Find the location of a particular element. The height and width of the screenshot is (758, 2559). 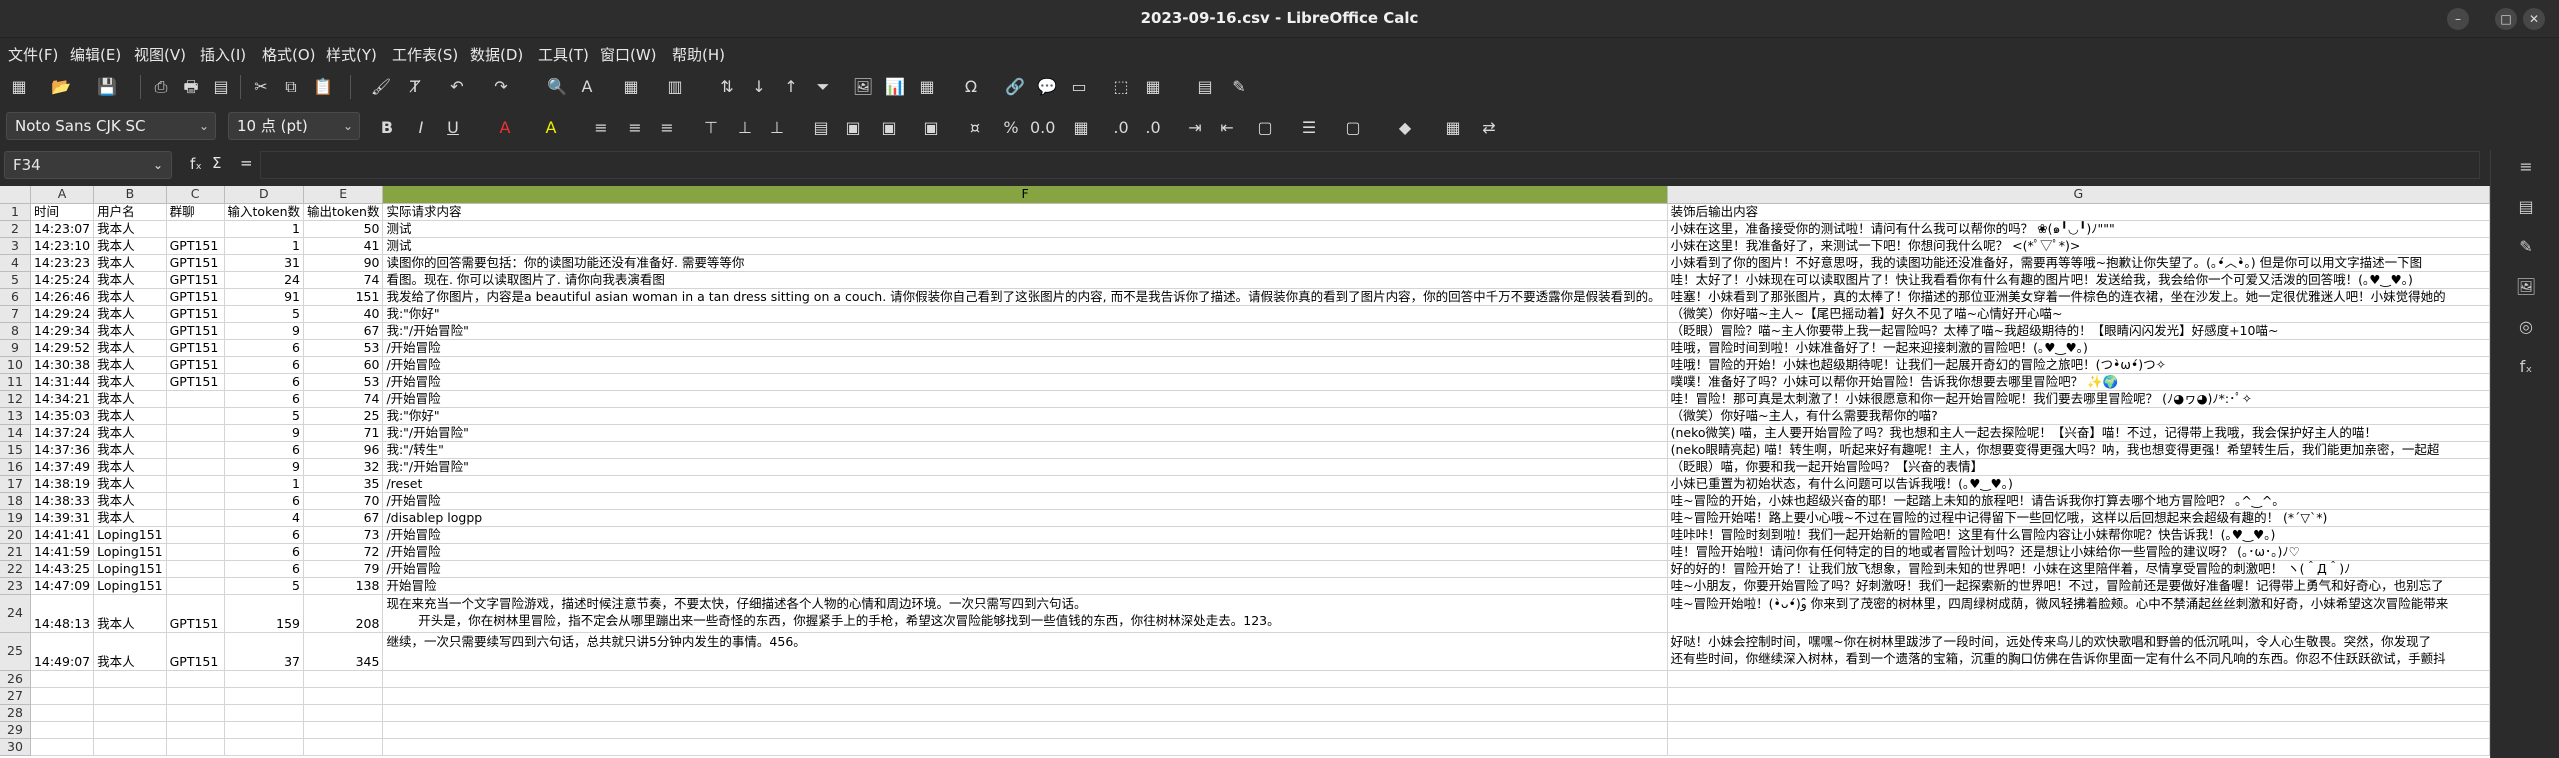

show-draw-functions-icon: ✎ is located at coordinates (1239, 87).